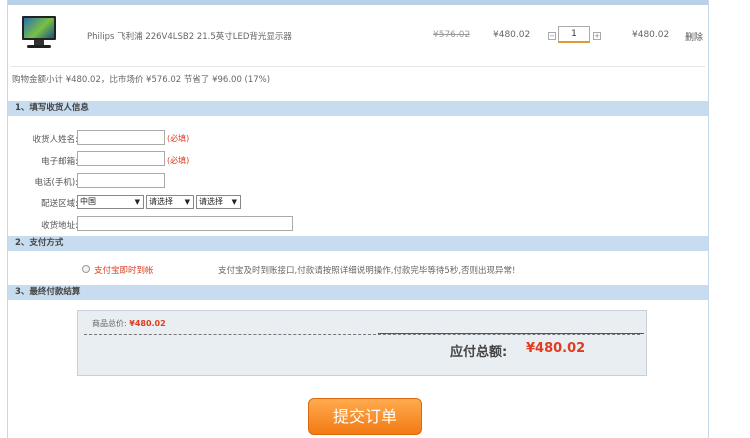 The height and width of the screenshot is (438, 750). I want to click on section-header-receiver: 1、填写收货人信息, so click(358, 108).